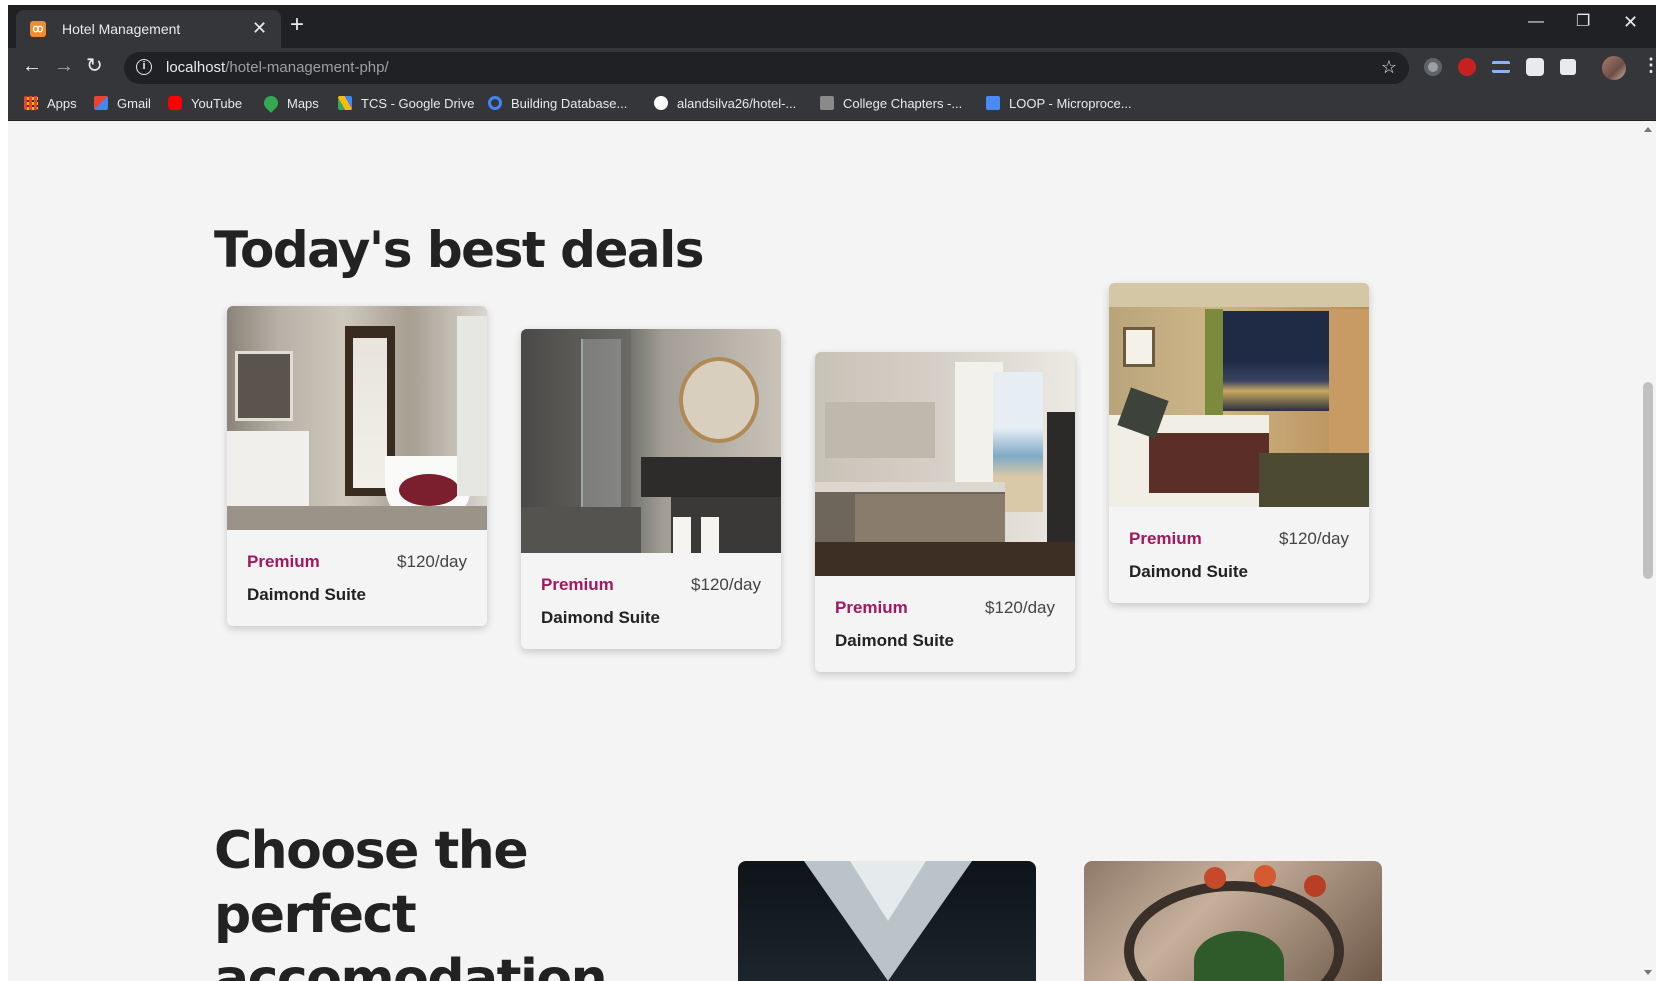 This screenshot has height=981, width=1656. What do you see at coordinates (50, 104) in the screenshot?
I see `bookmark-apps: Apps` at bounding box center [50, 104].